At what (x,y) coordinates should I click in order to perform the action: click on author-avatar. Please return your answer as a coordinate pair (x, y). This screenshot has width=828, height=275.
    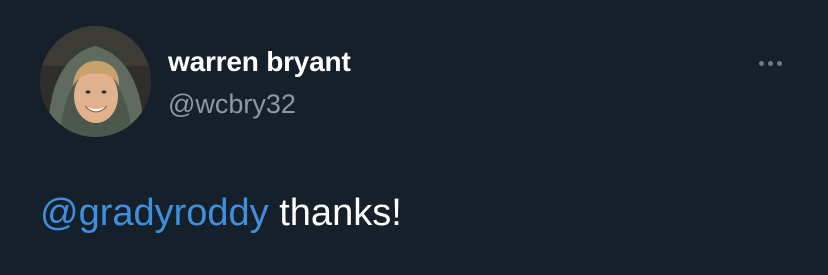
    Looking at the image, I should click on (95, 81).